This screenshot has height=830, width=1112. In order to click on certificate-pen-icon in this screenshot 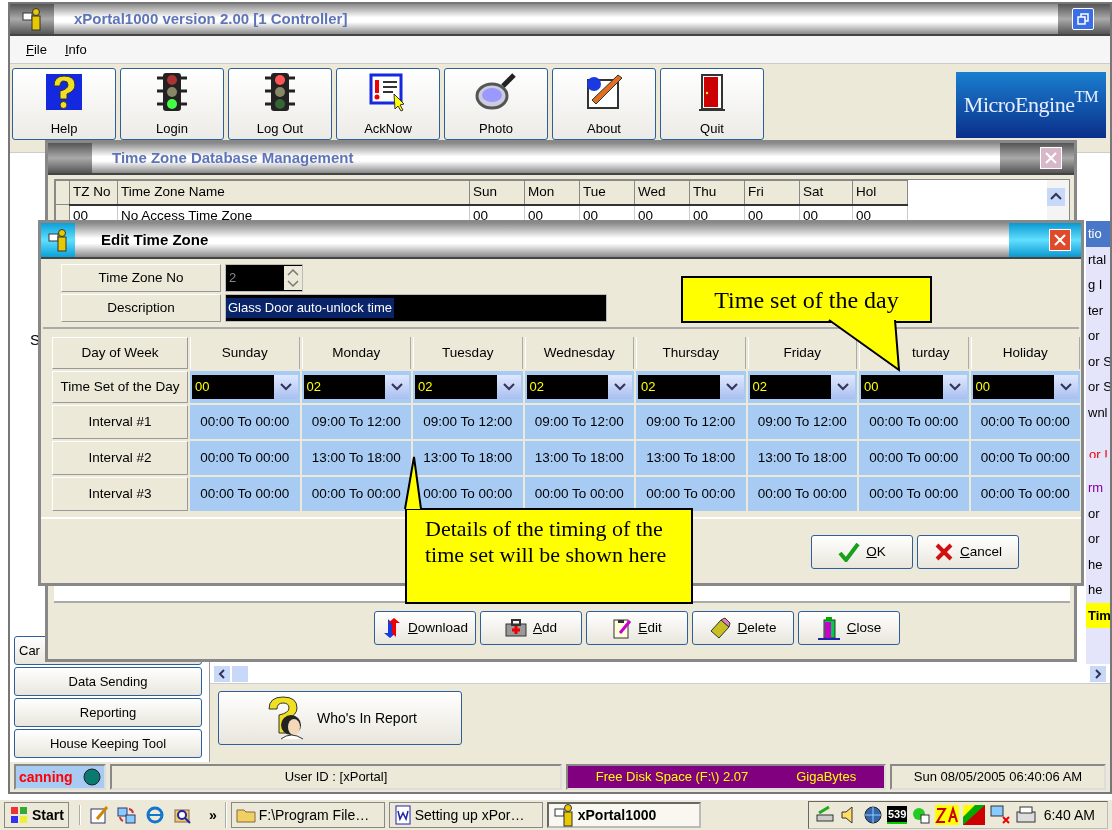, I will do `click(604, 92)`.